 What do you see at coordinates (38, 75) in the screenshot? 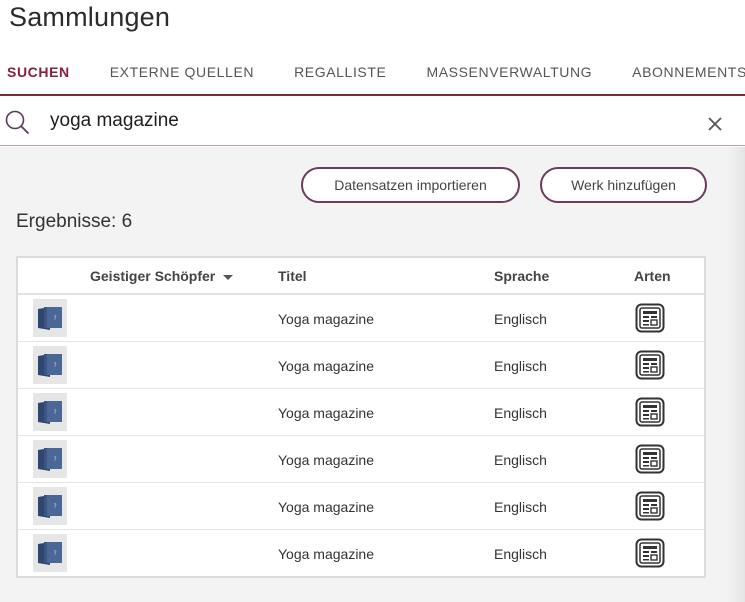
I see `tab-suchen: SUCHEN` at bounding box center [38, 75].